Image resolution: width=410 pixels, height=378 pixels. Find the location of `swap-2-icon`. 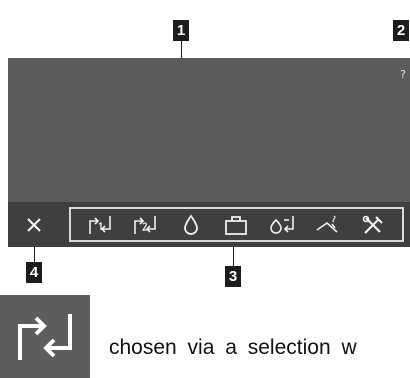

swap-2-icon is located at coordinates (145, 224).